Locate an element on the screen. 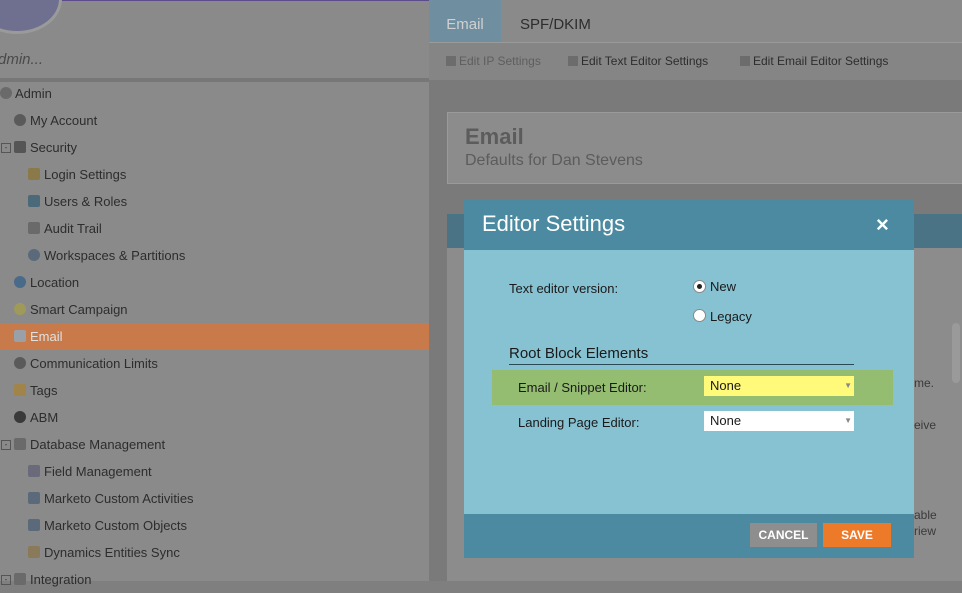 This screenshot has width=962, height=593. sidebar-item-communication-limits: Communication Limits is located at coordinates (214, 363).